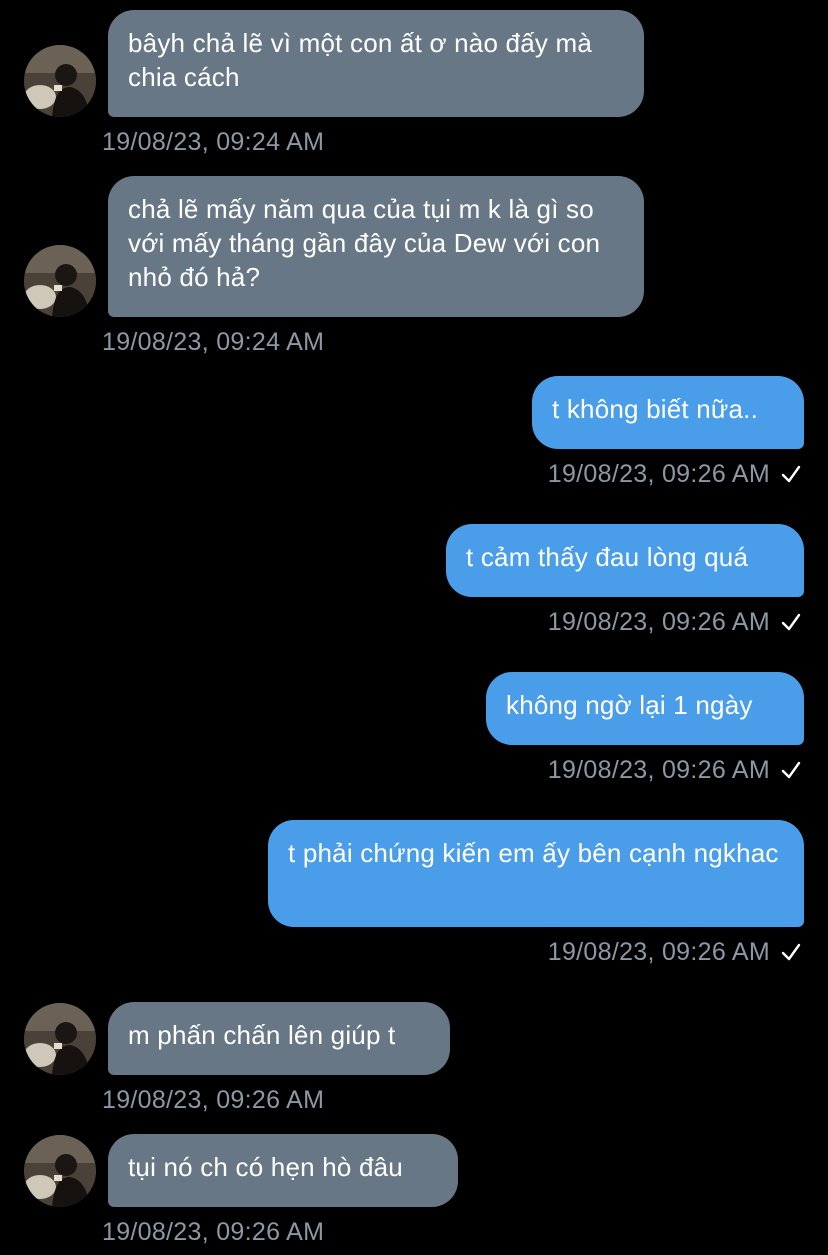 The image size is (828, 1255). What do you see at coordinates (265, 1167) in the screenshot?
I see `message-text: tụi nó ch có hẹn hò đâu` at bounding box center [265, 1167].